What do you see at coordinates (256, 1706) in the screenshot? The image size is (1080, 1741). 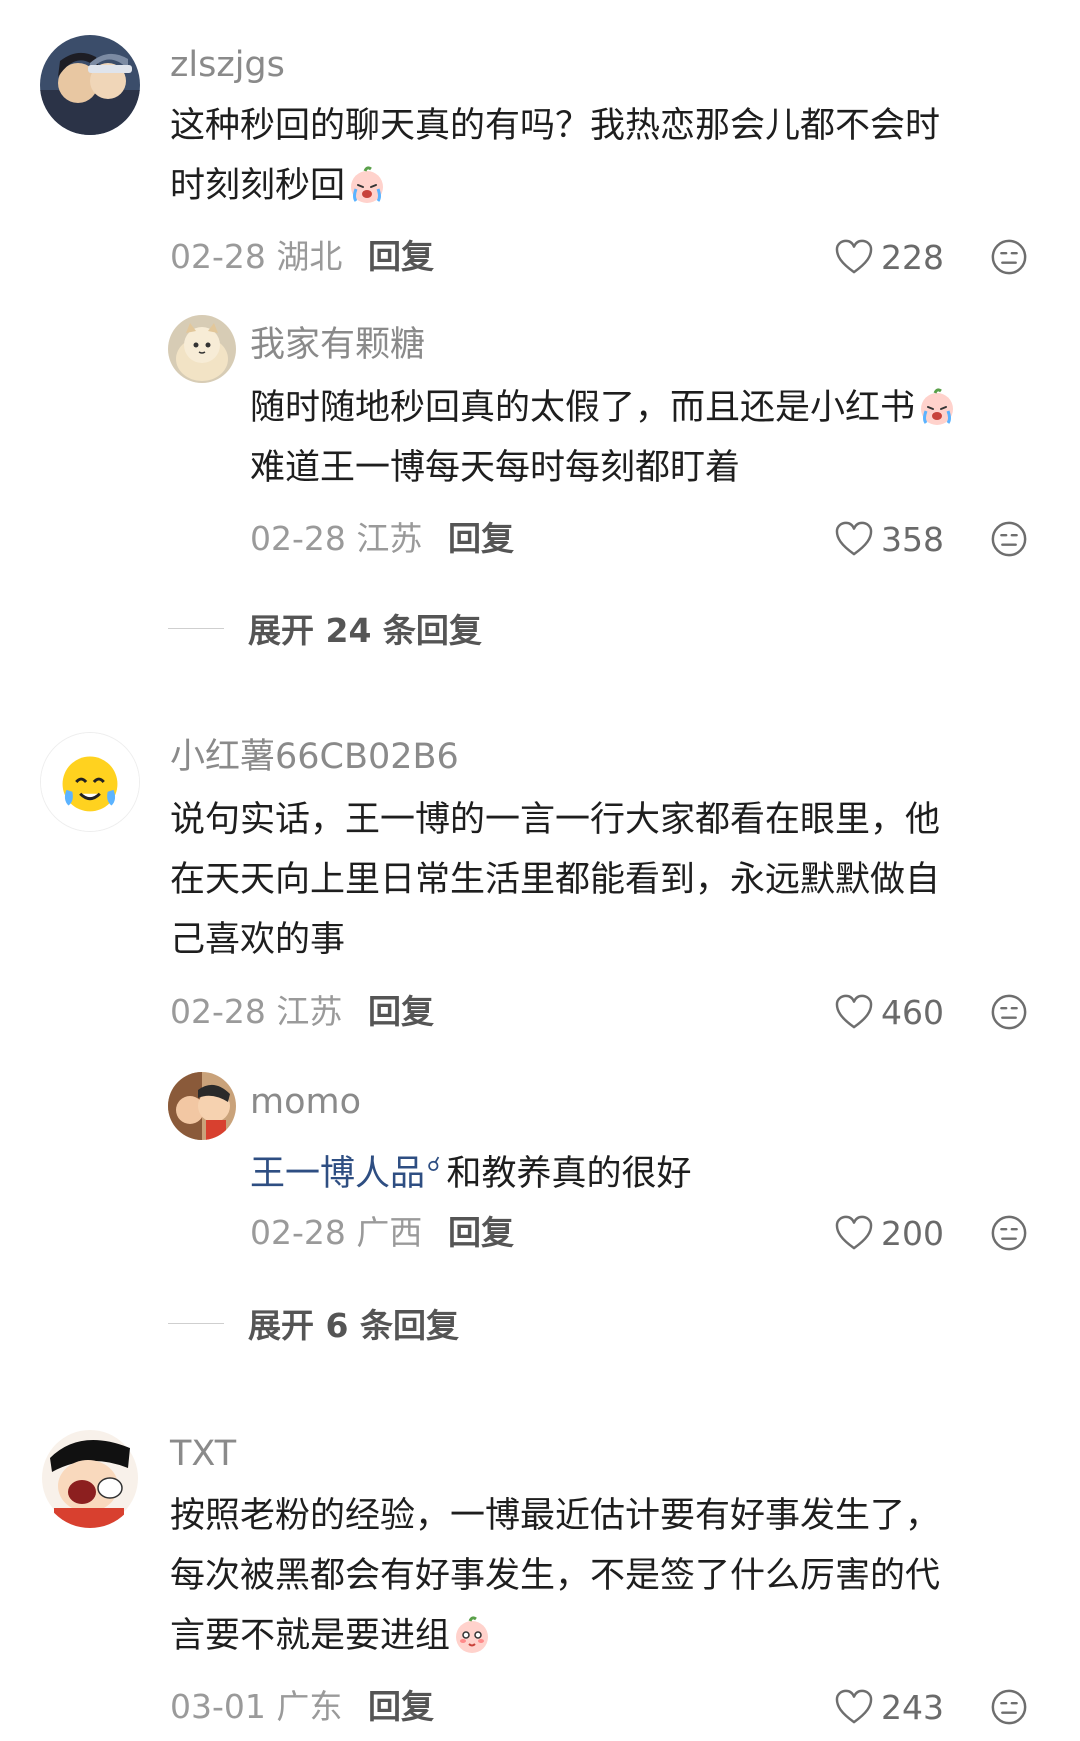 I see `comment-date-location: 03-01 广东` at bounding box center [256, 1706].